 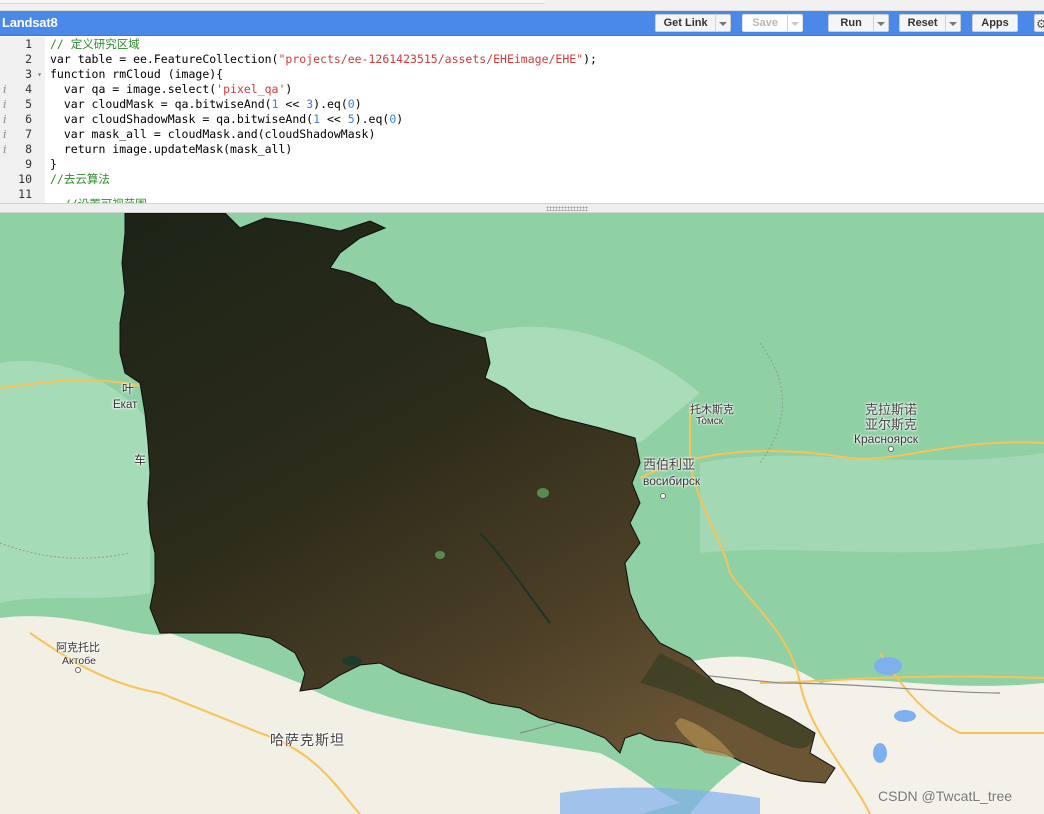 I want to click on code-line-10: //去云算法, so click(x=80, y=179).